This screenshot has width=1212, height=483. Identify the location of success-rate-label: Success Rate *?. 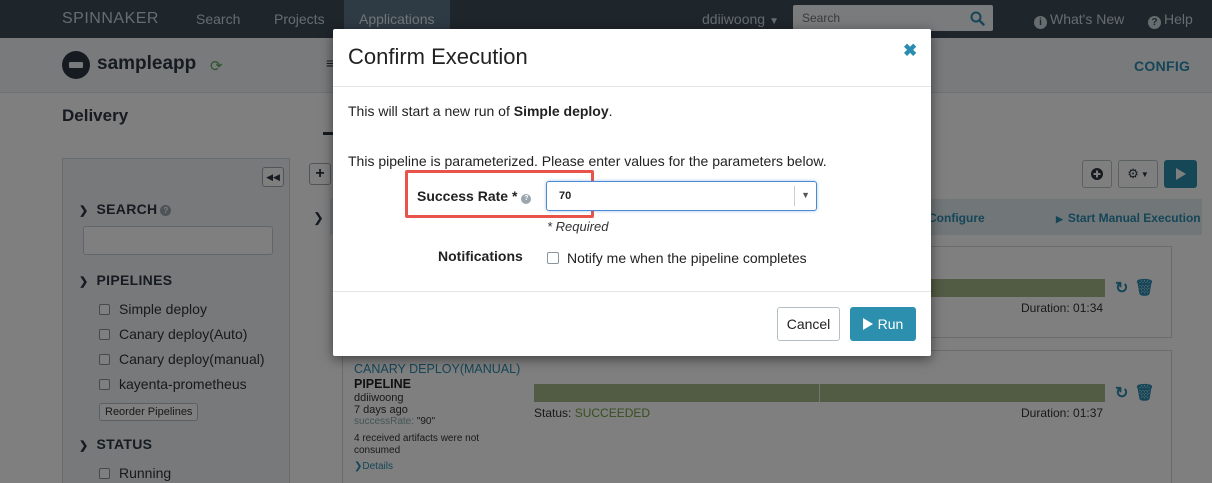
(474, 196).